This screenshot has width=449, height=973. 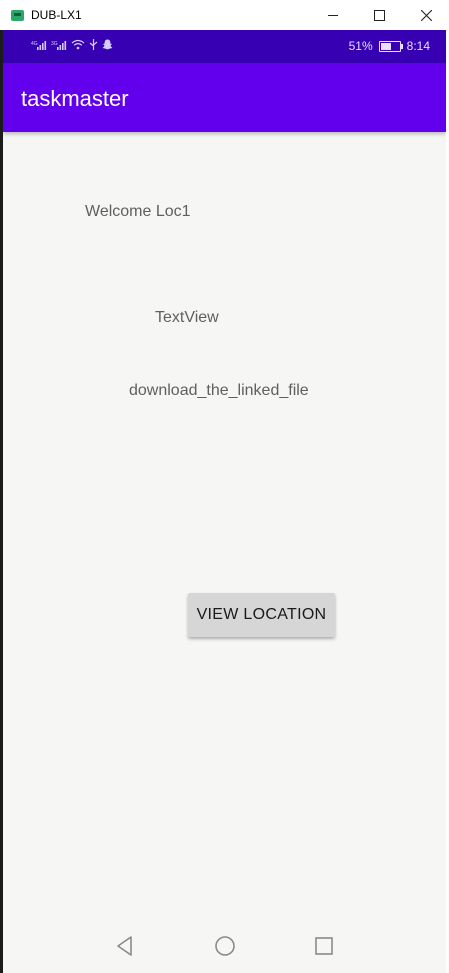 What do you see at coordinates (39, 46) in the screenshot?
I see `signal-icon: 4G` at bounding box center [39, 46].